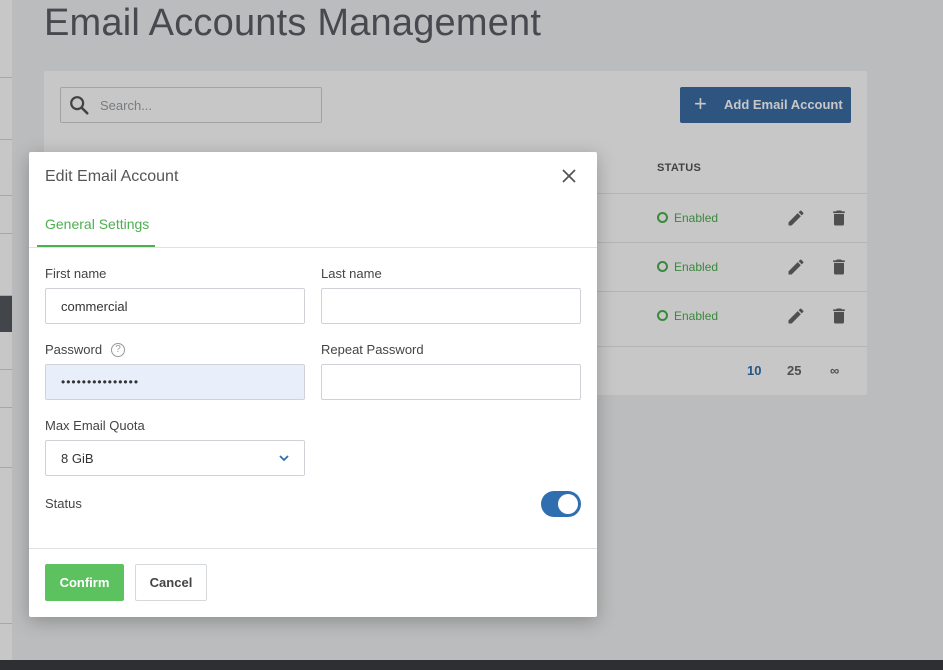 This screenshot has width=943, height=670. Describe the element at coordinates (568, 504) in the screenshot. I see `toggle-knob` at that location.